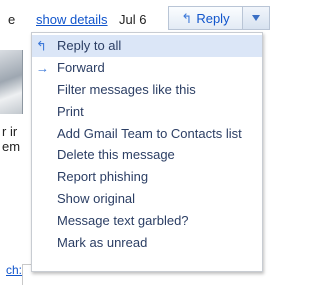  I want to click on menu-item-filter-messages: Filter messages like this, so click(147, 90).